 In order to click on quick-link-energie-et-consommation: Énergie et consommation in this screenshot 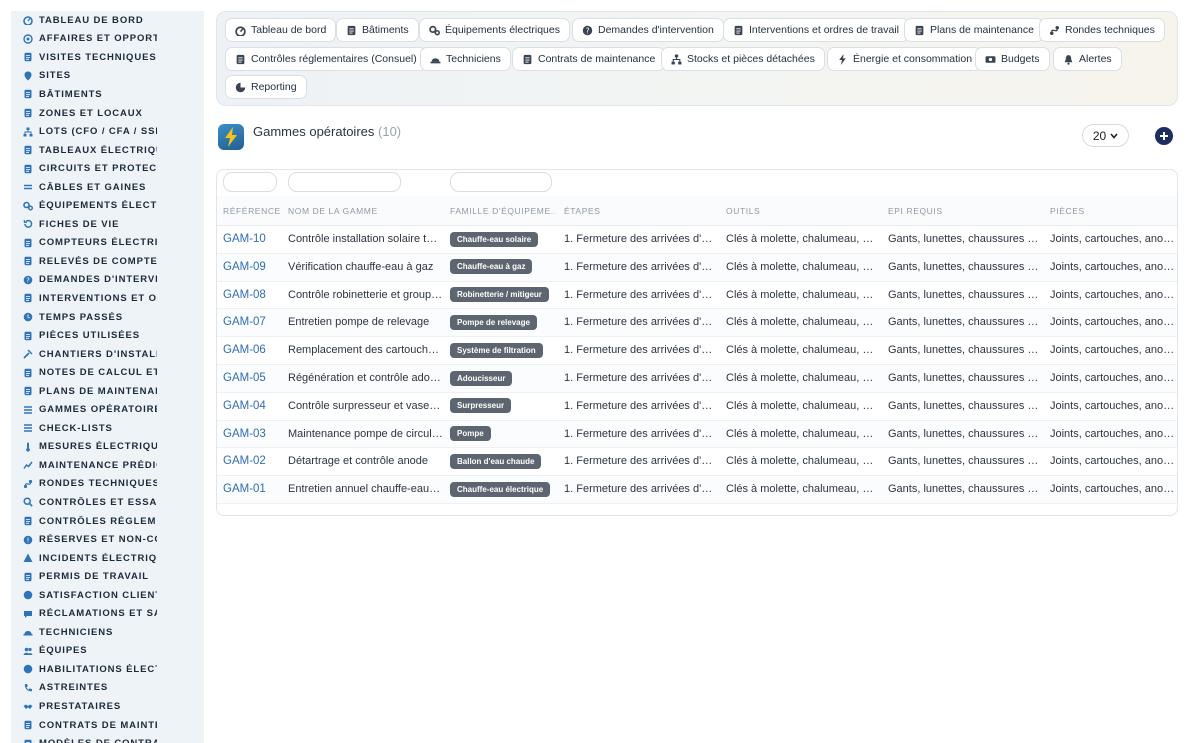, I will do `click(905, 59)`.